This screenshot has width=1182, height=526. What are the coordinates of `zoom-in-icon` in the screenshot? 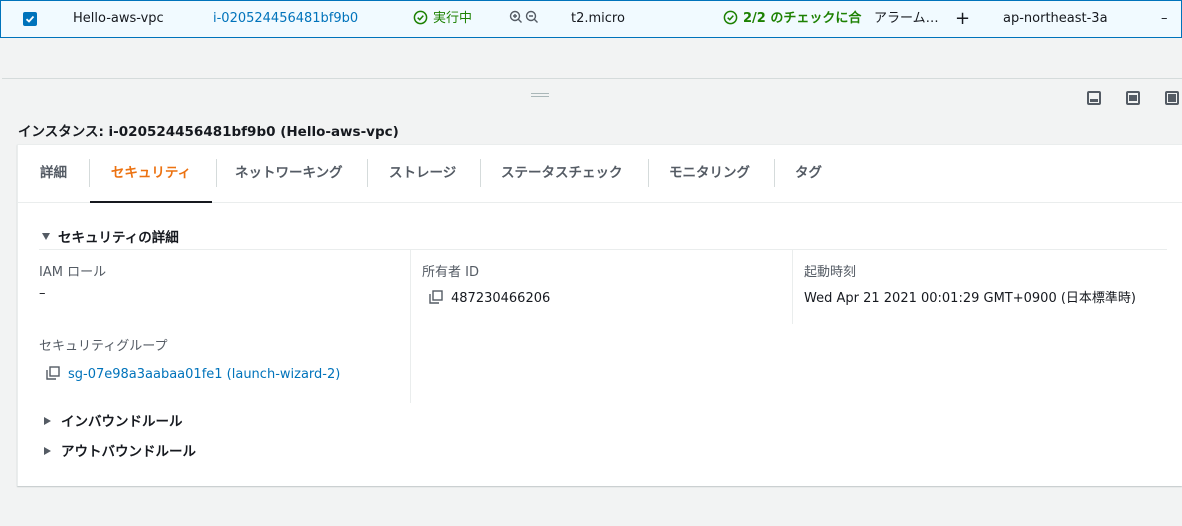 It's located at (516, 19).